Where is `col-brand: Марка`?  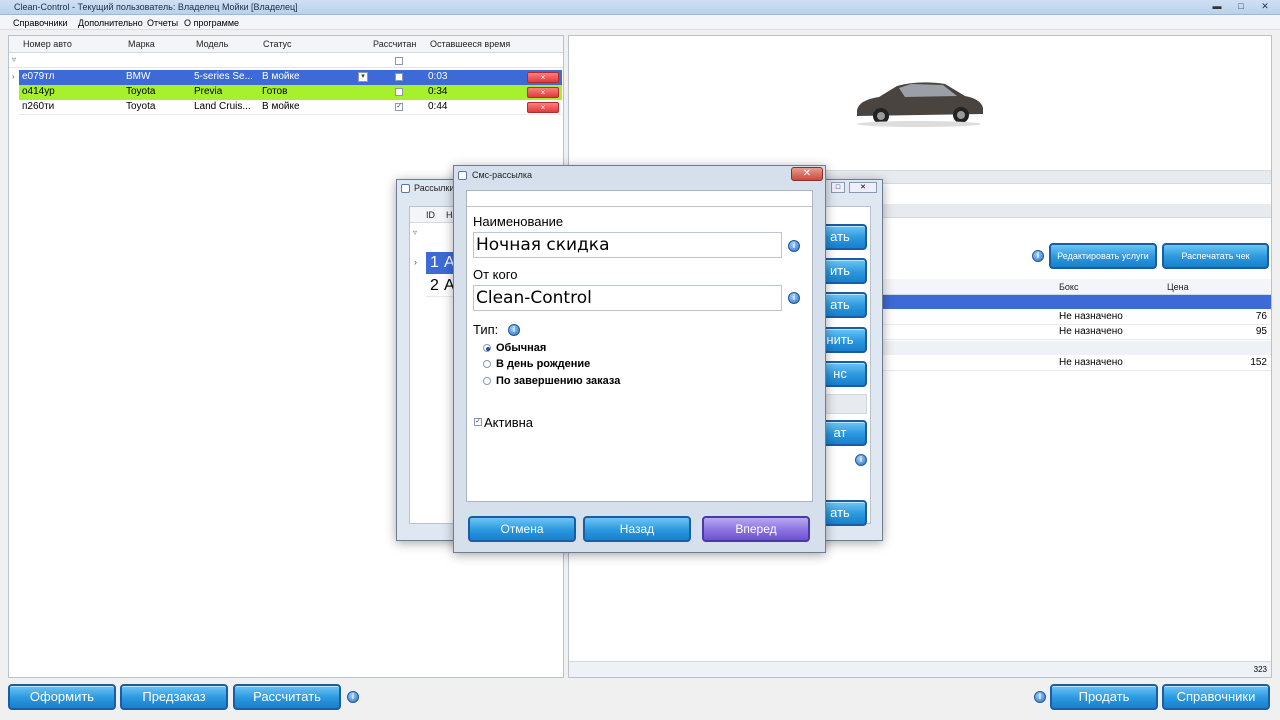
col-brand: Марка is located at coordinates (141, 44).